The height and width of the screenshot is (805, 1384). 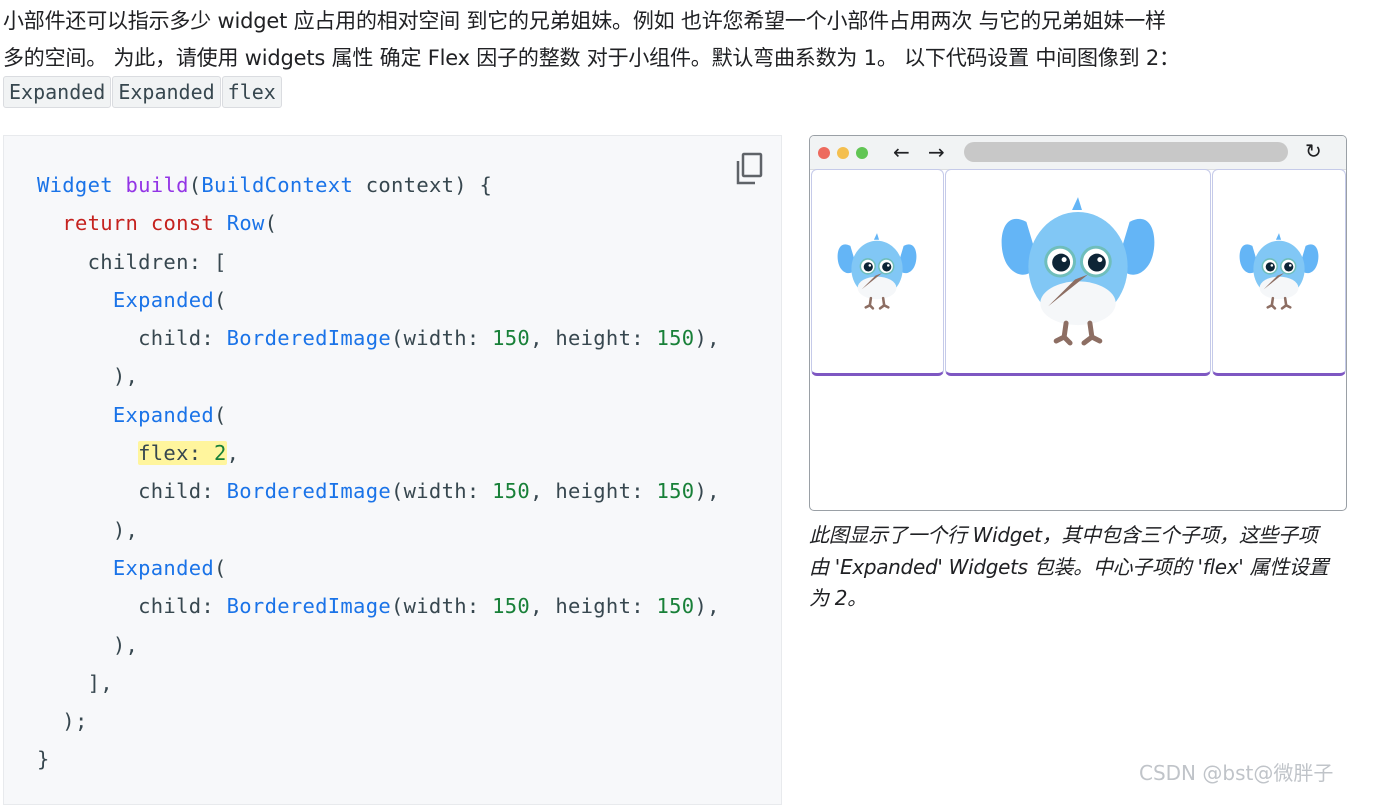 I want to click on address-bar, so click(x=1126, y=152).